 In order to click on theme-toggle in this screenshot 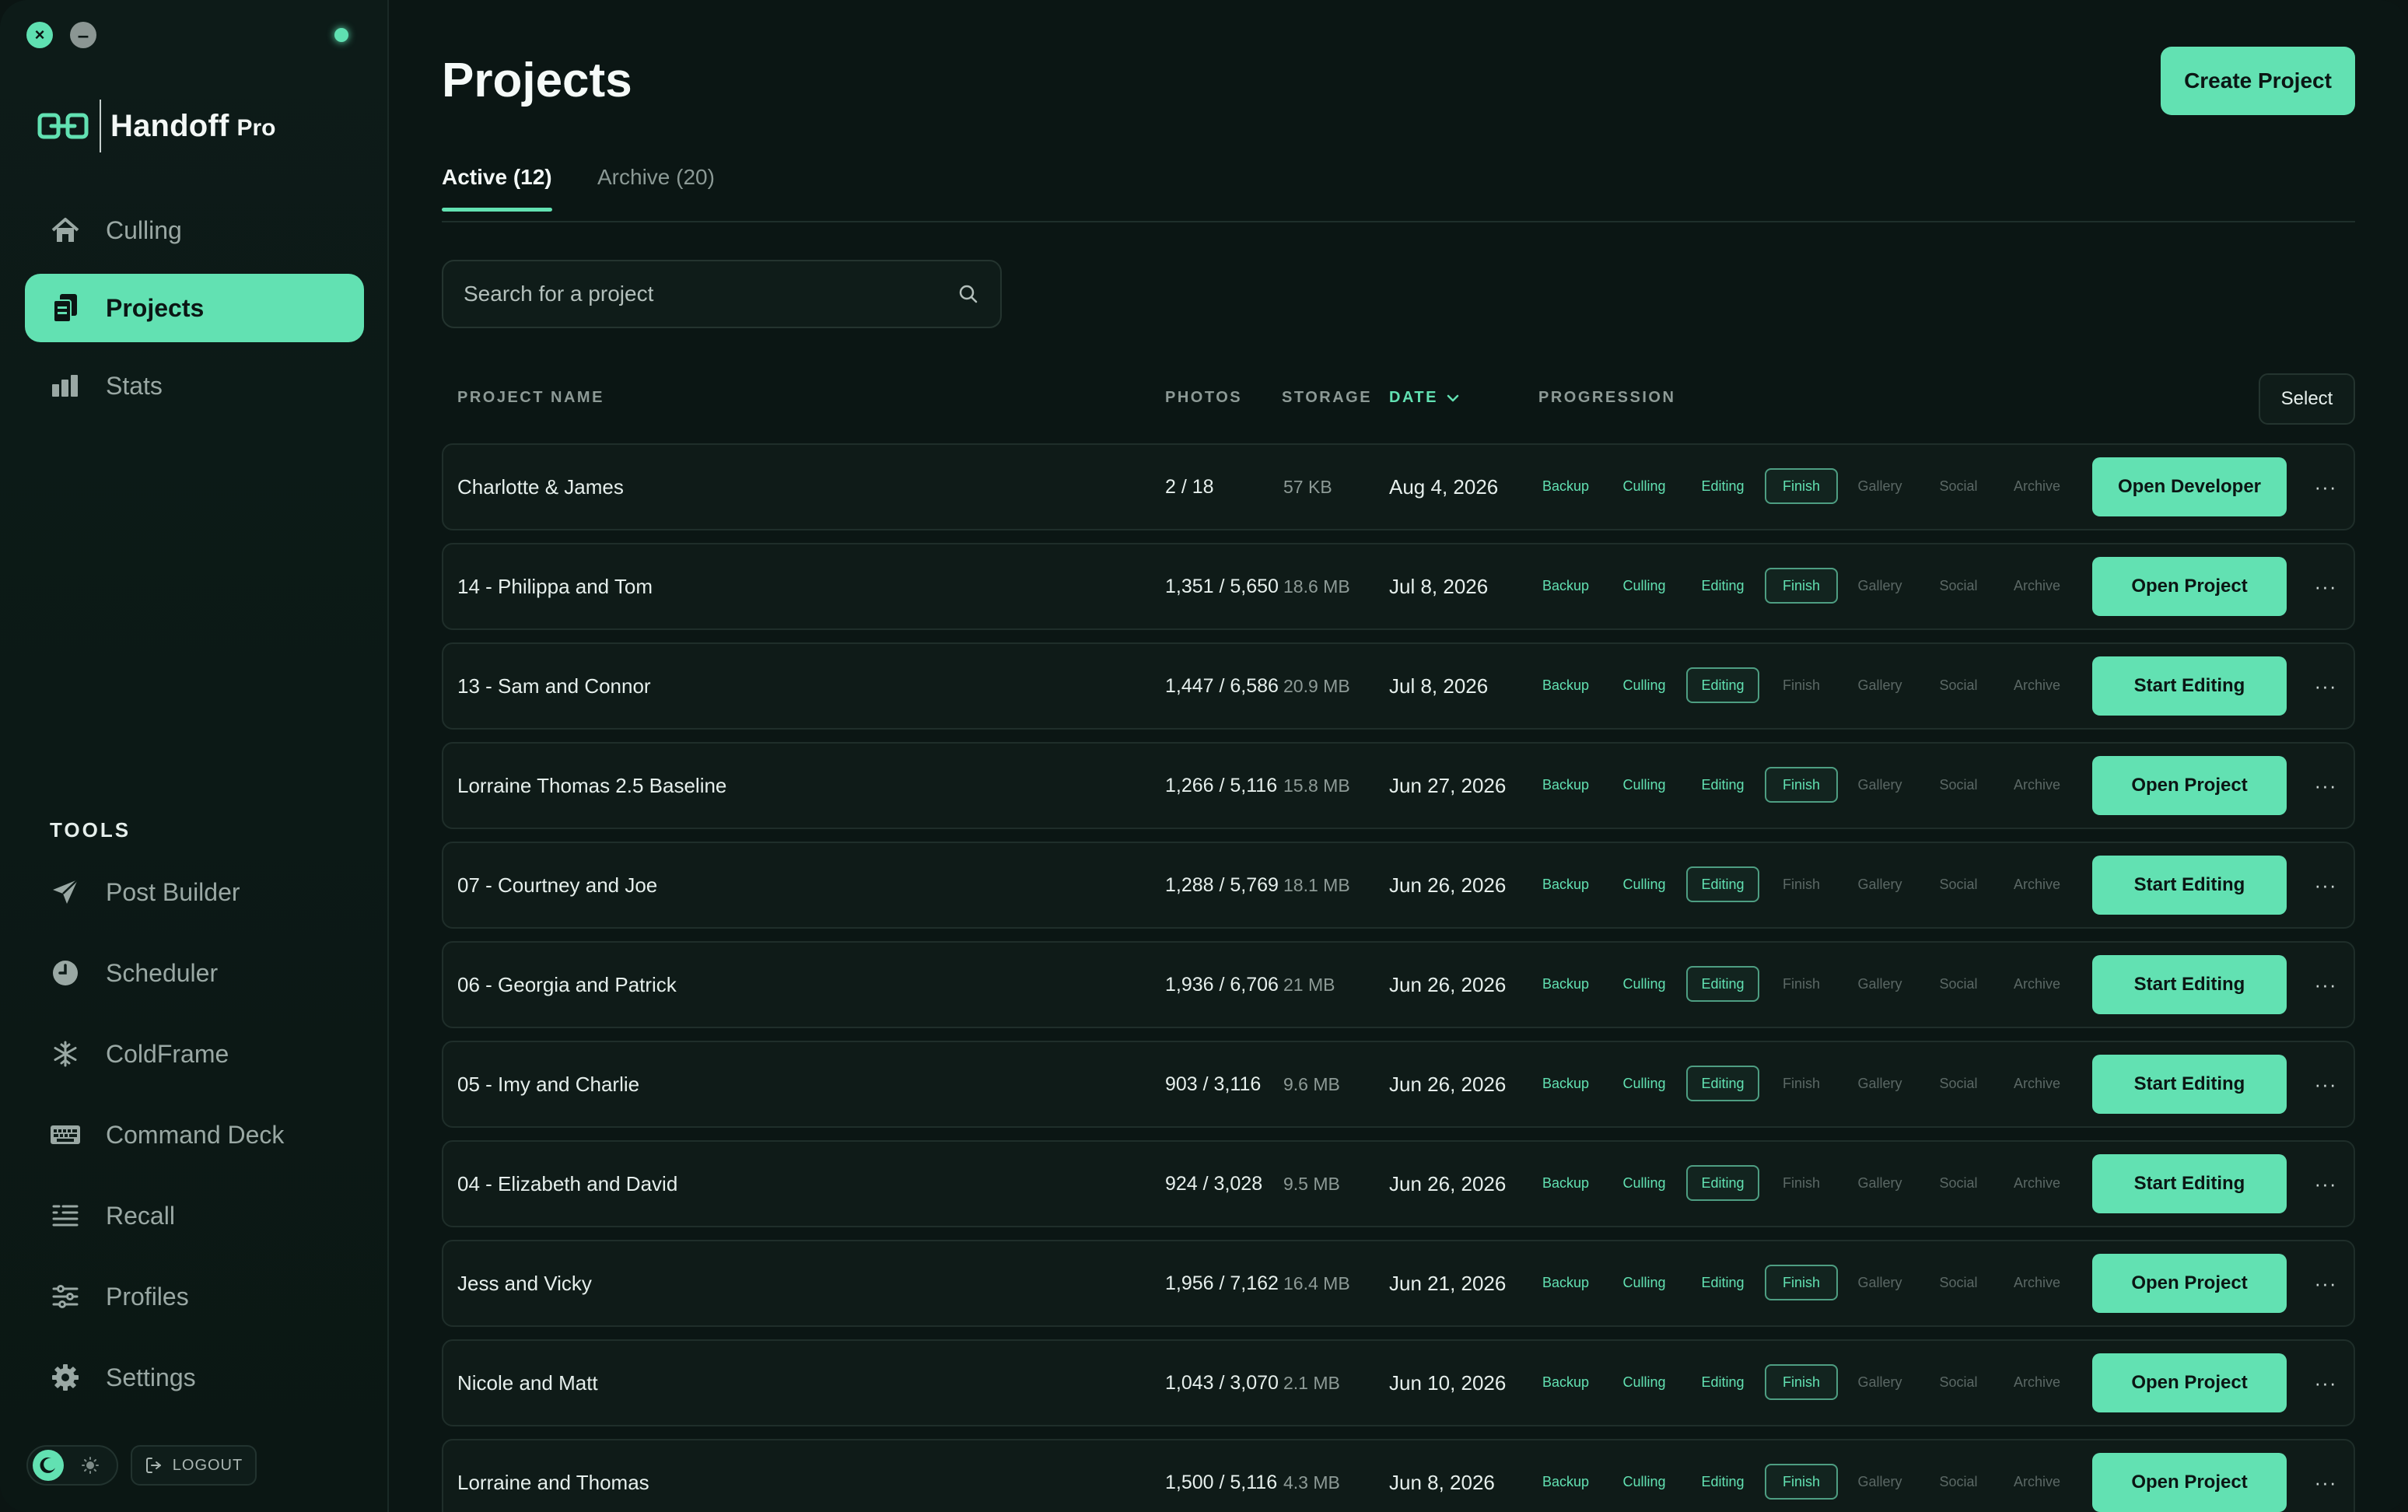, I will do `click(72, 1465)`.